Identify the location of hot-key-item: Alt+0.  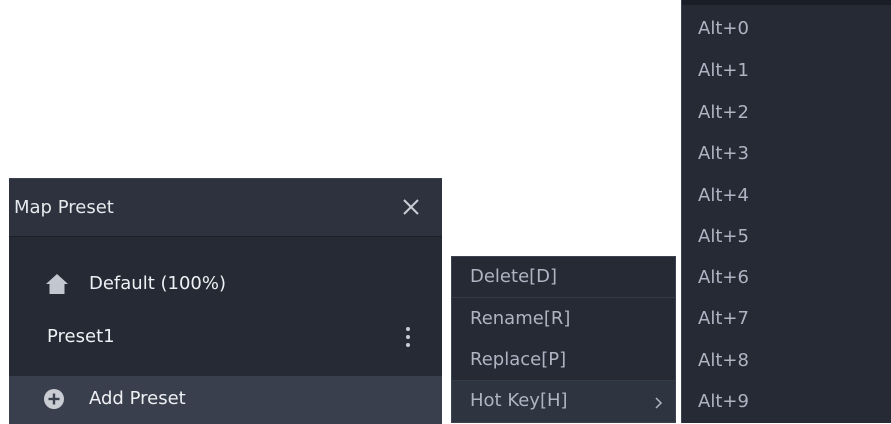
(786, 29).